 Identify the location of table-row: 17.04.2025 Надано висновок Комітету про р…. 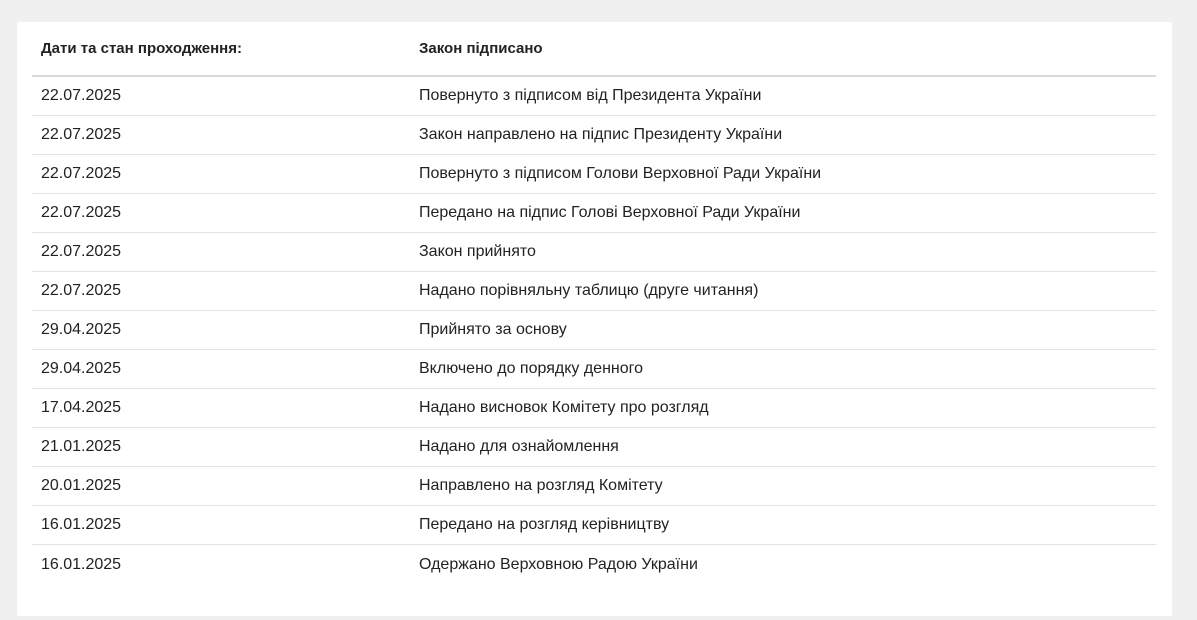
(594, 408).